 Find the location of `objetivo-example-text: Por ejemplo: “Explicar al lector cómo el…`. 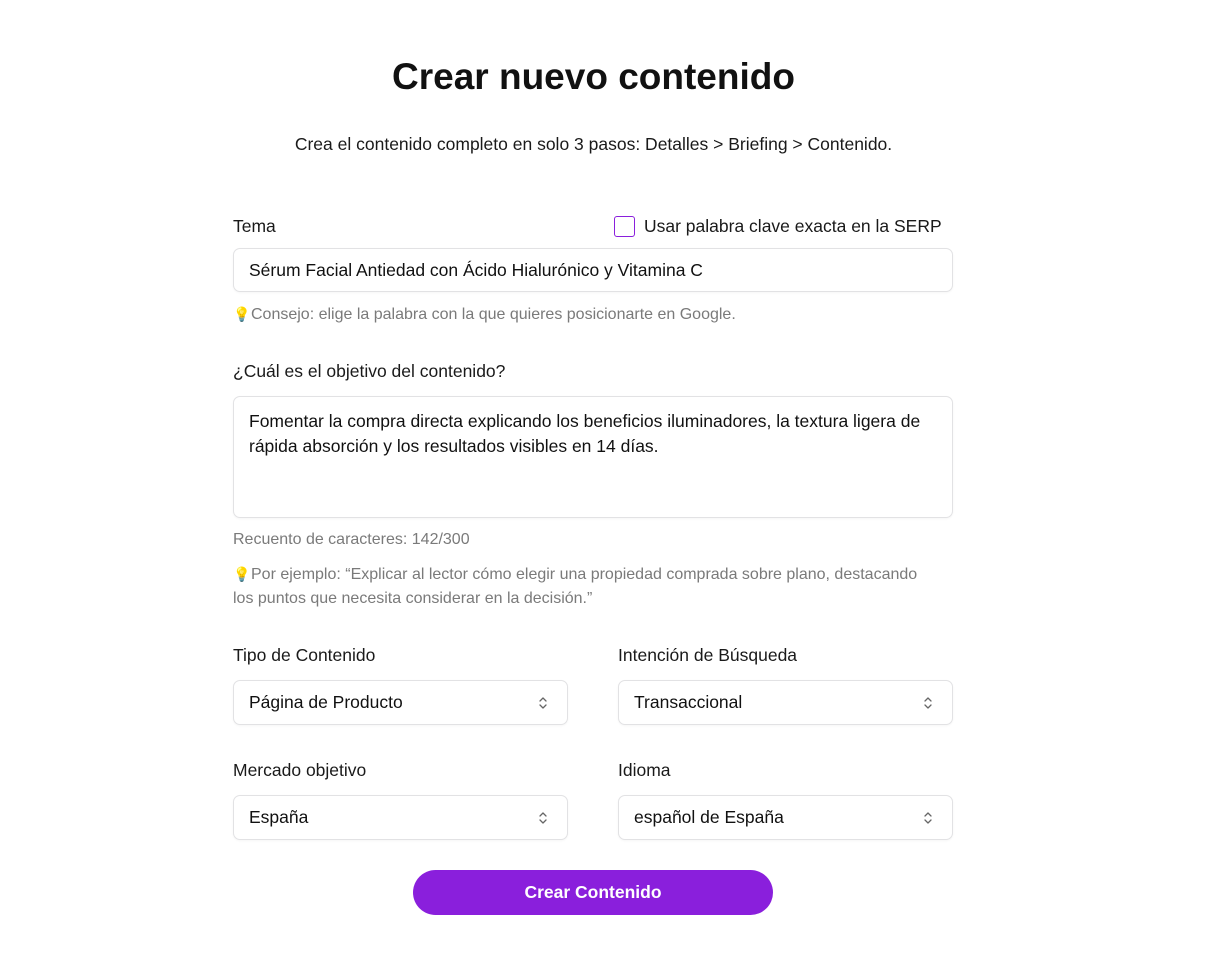

objetivo-example-text: Por ejemplo: “Explicar al lector cómo el… is located at coordinates (575, 586).